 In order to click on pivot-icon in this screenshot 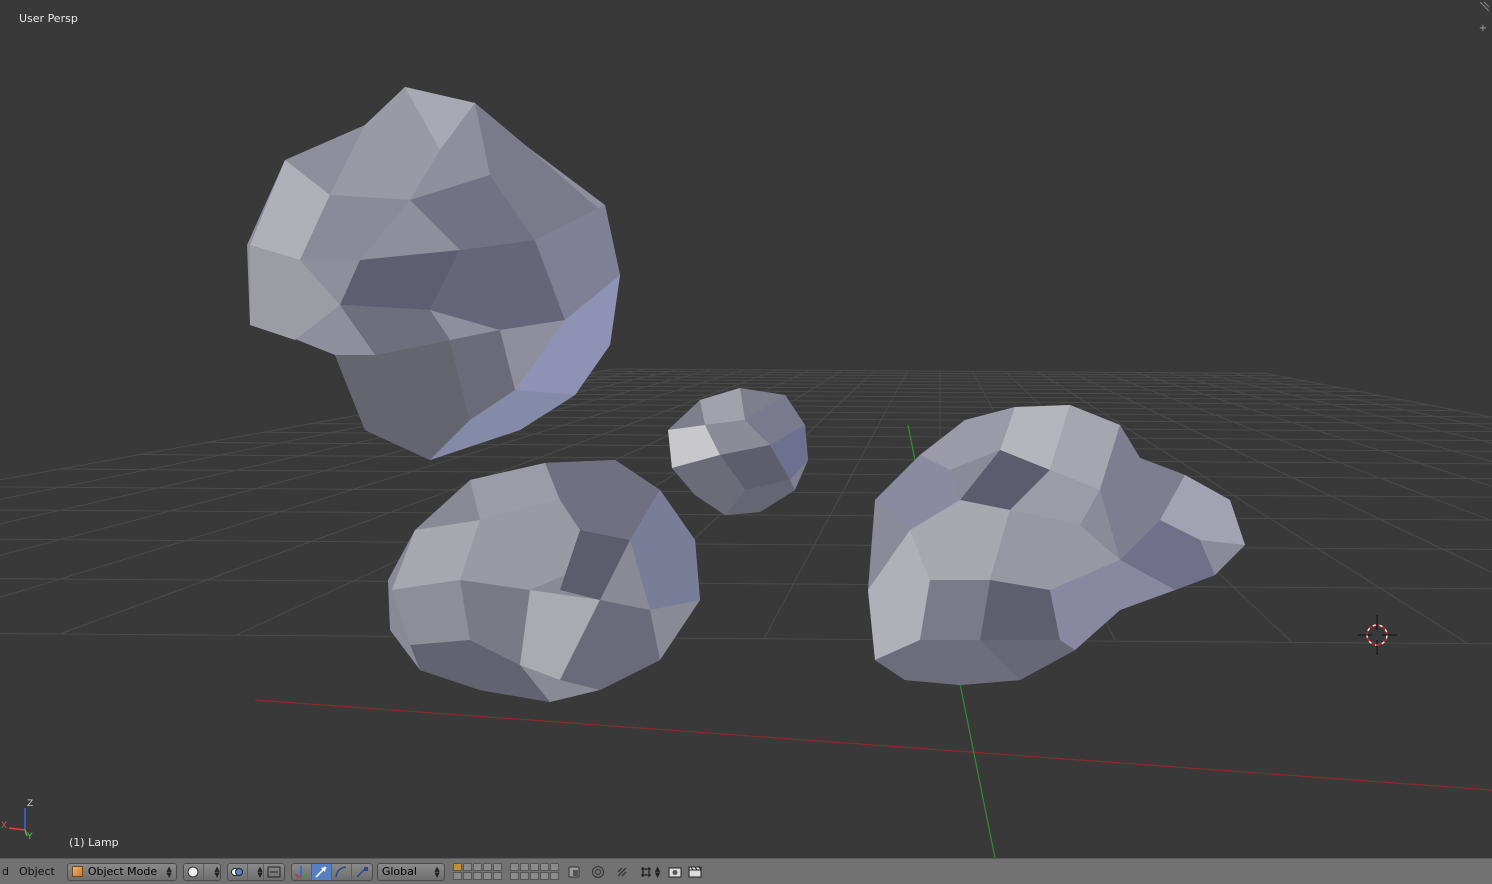, I will do `click(238, 871)`.